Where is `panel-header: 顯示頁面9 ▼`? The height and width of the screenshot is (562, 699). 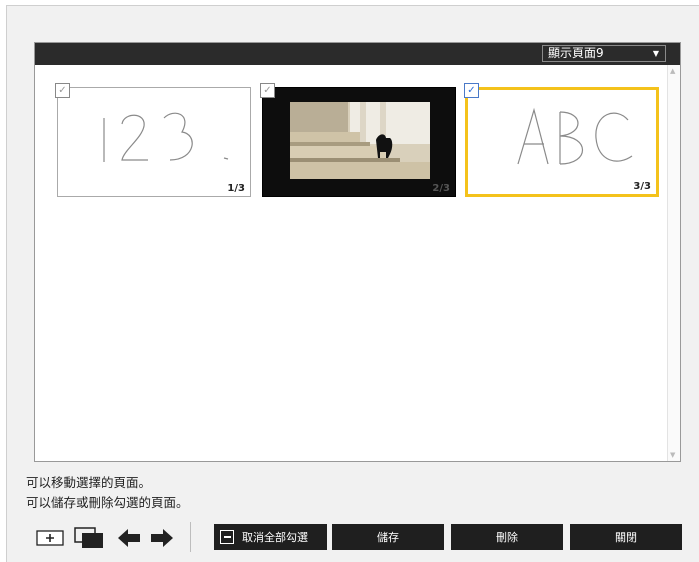 panel-header: 顯示頁面9 ▼ is located at coordinates (357, 54).